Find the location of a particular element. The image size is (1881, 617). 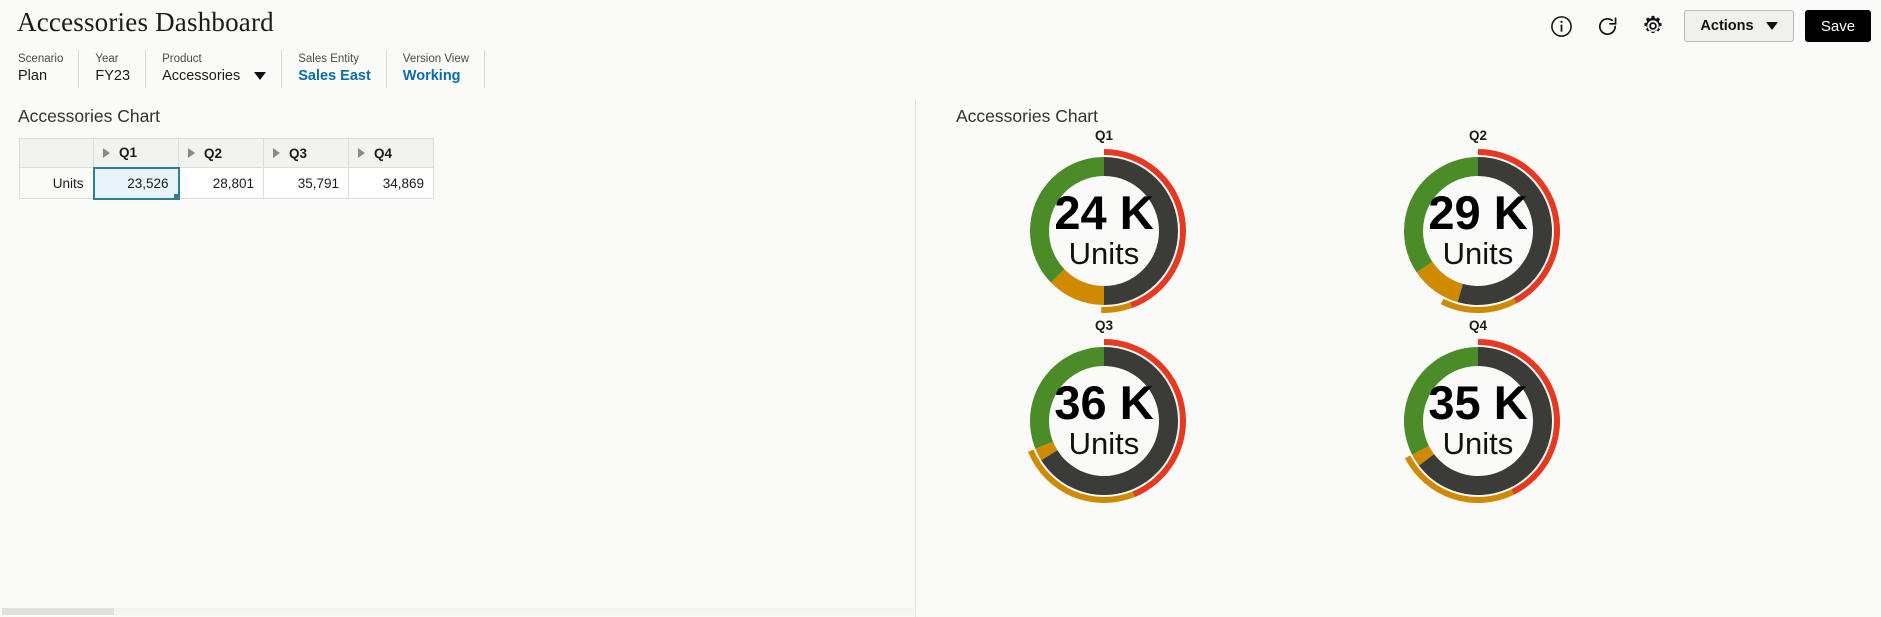

pov-value-text: FY23 is located at coordinates (113, 75).